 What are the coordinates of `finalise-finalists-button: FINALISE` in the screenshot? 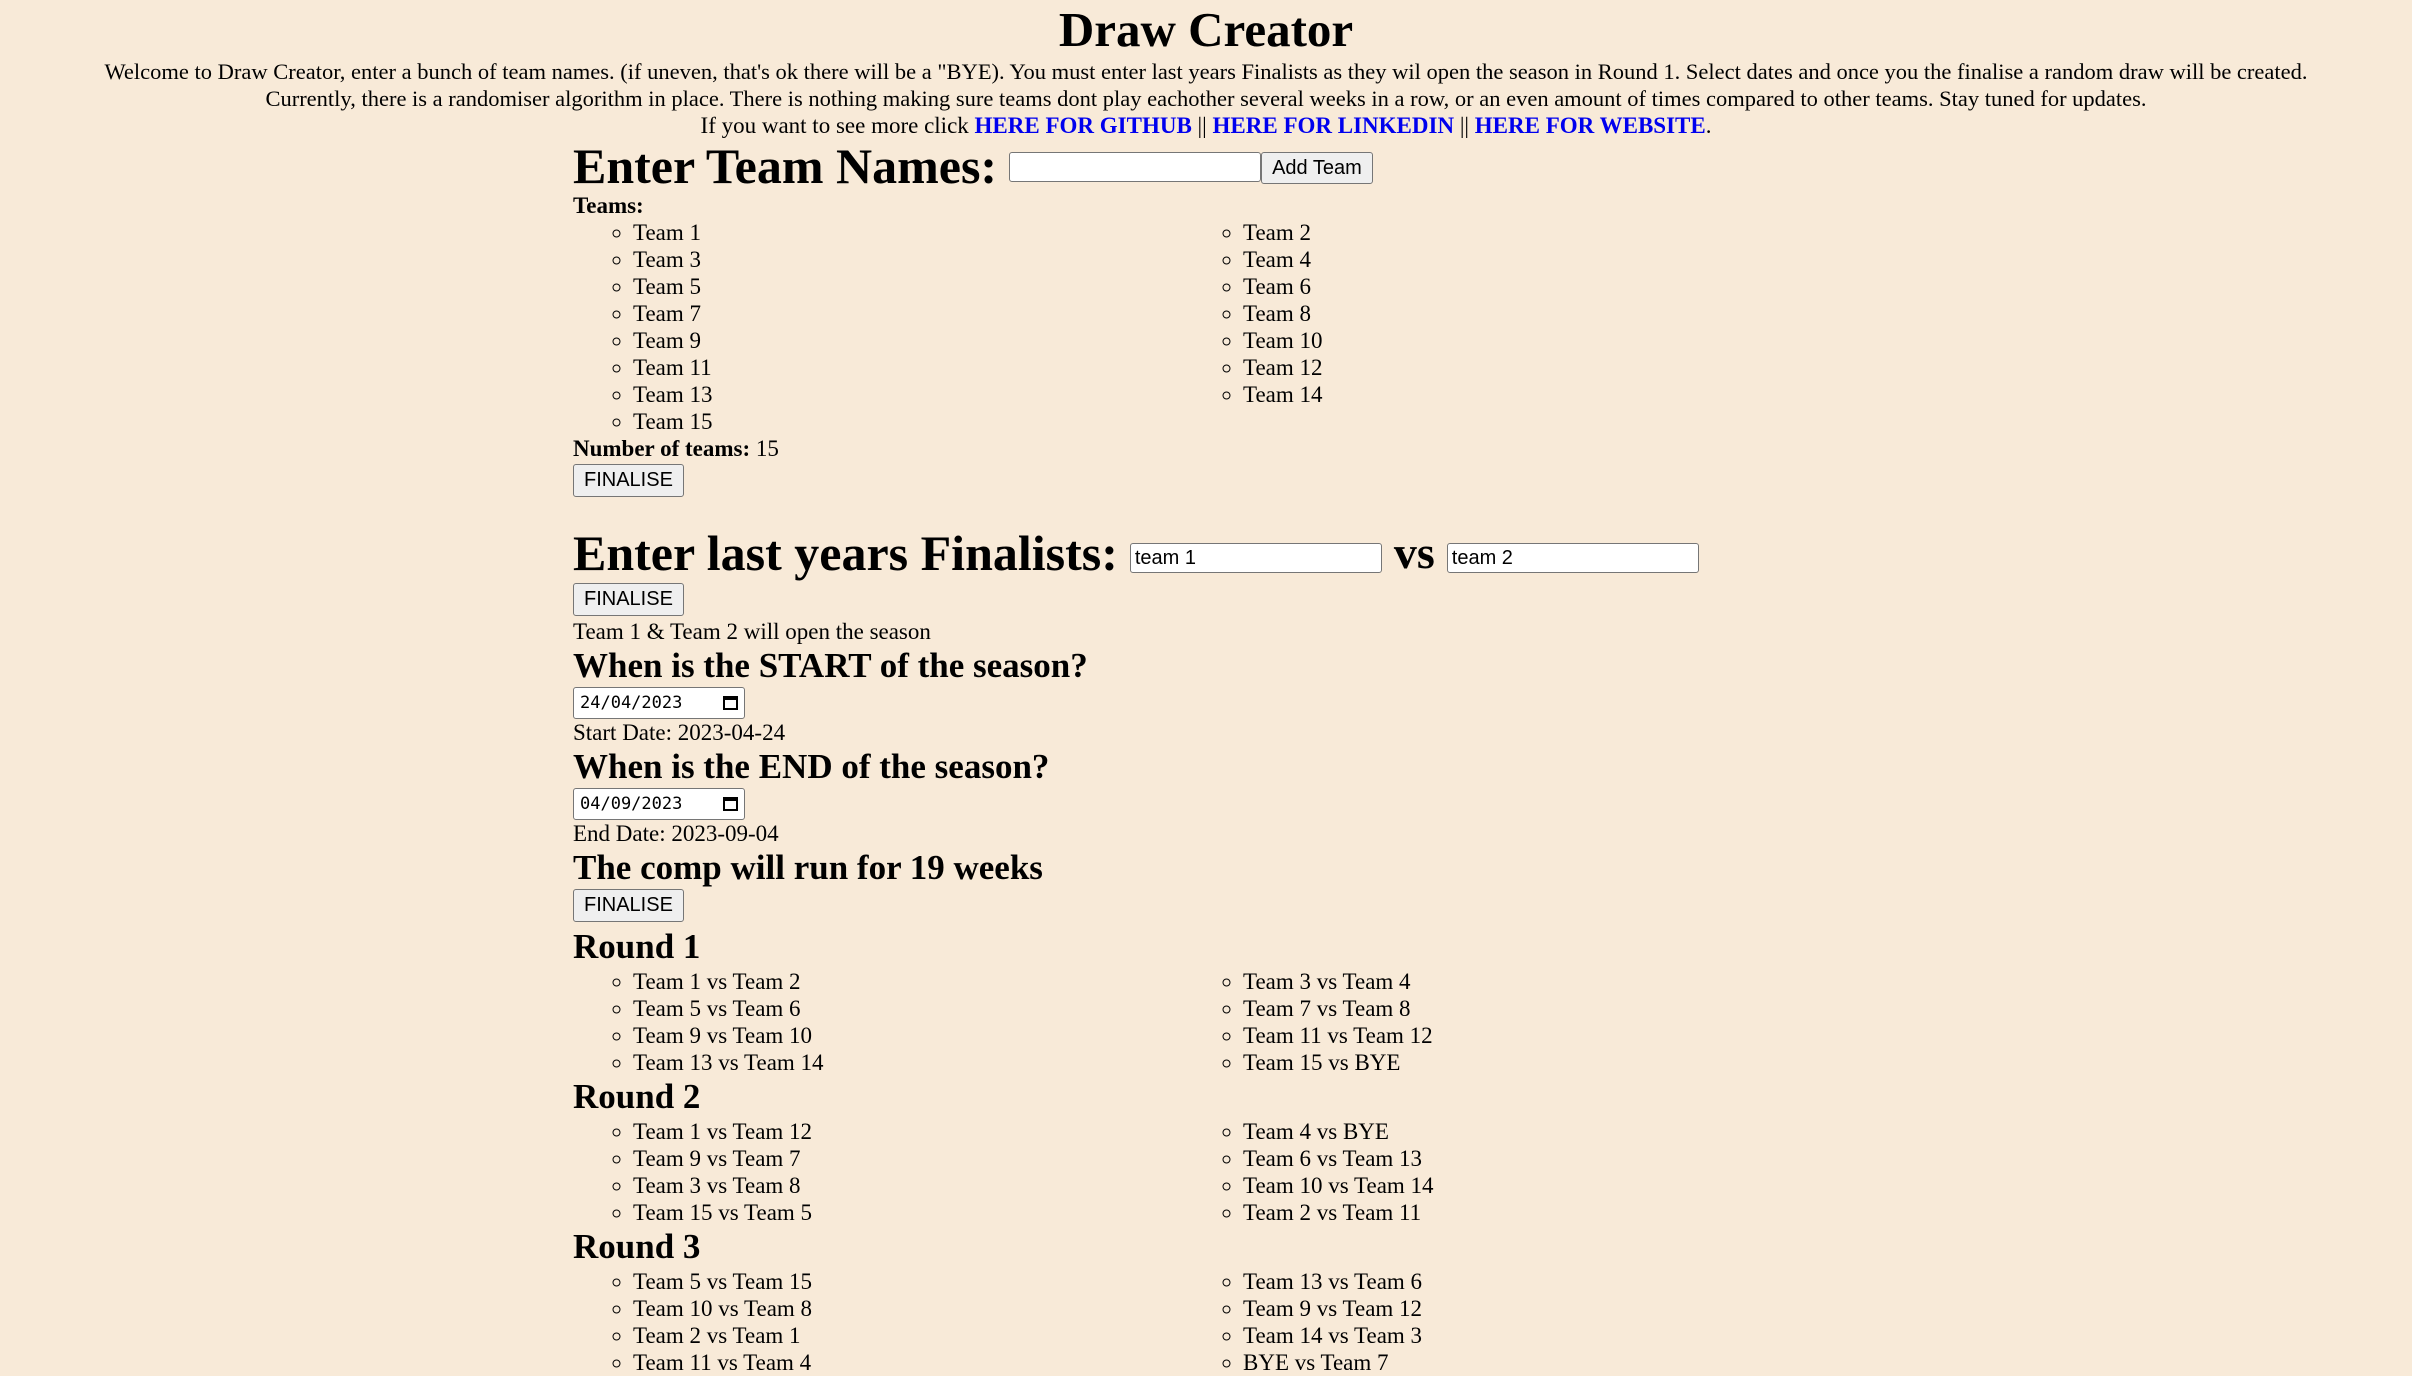 It's located at (628, 599).